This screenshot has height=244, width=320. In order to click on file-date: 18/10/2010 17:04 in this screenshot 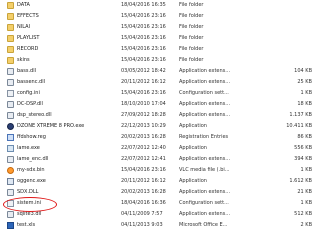, I will do `click(143, 104)`.